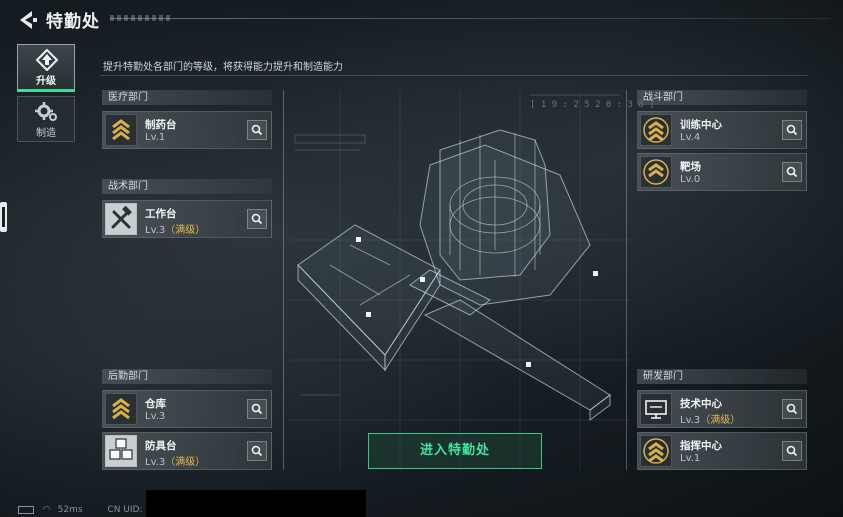 Image resolution: width=843 pixels, height=517 pixels. I want to click on page-description: 提升特勤处各部门的等级，将获得能力提升和制造能力, so click(223, 67).